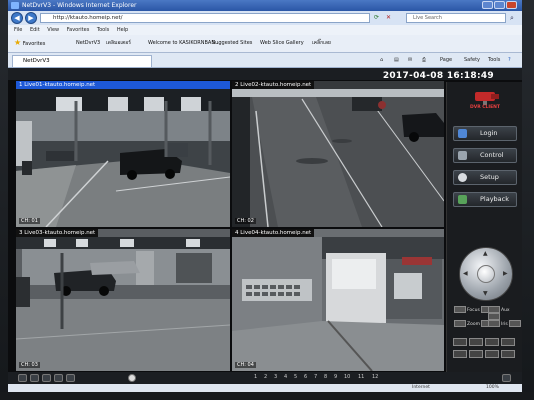 The height and width of the screenshot is (400, 534). I want to click on ptz-up-icon: ▲, so click(485, 253).